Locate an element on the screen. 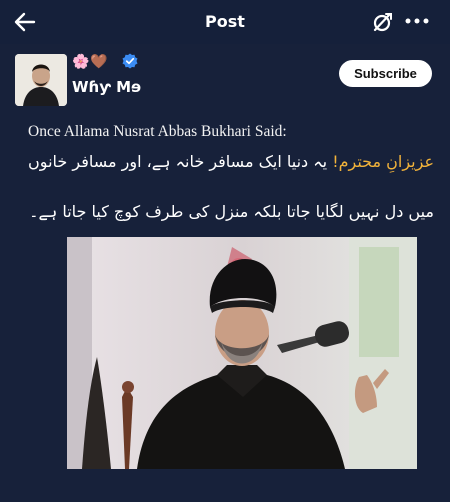  top-bar: Post is located at coordinates (225, 22).